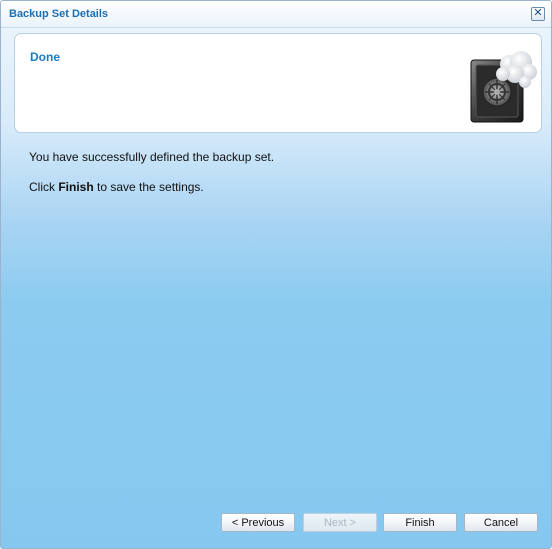 This screenshot has height=549, width=552. I want to click on instruction-finish-word: Finish, so click(76, 187).